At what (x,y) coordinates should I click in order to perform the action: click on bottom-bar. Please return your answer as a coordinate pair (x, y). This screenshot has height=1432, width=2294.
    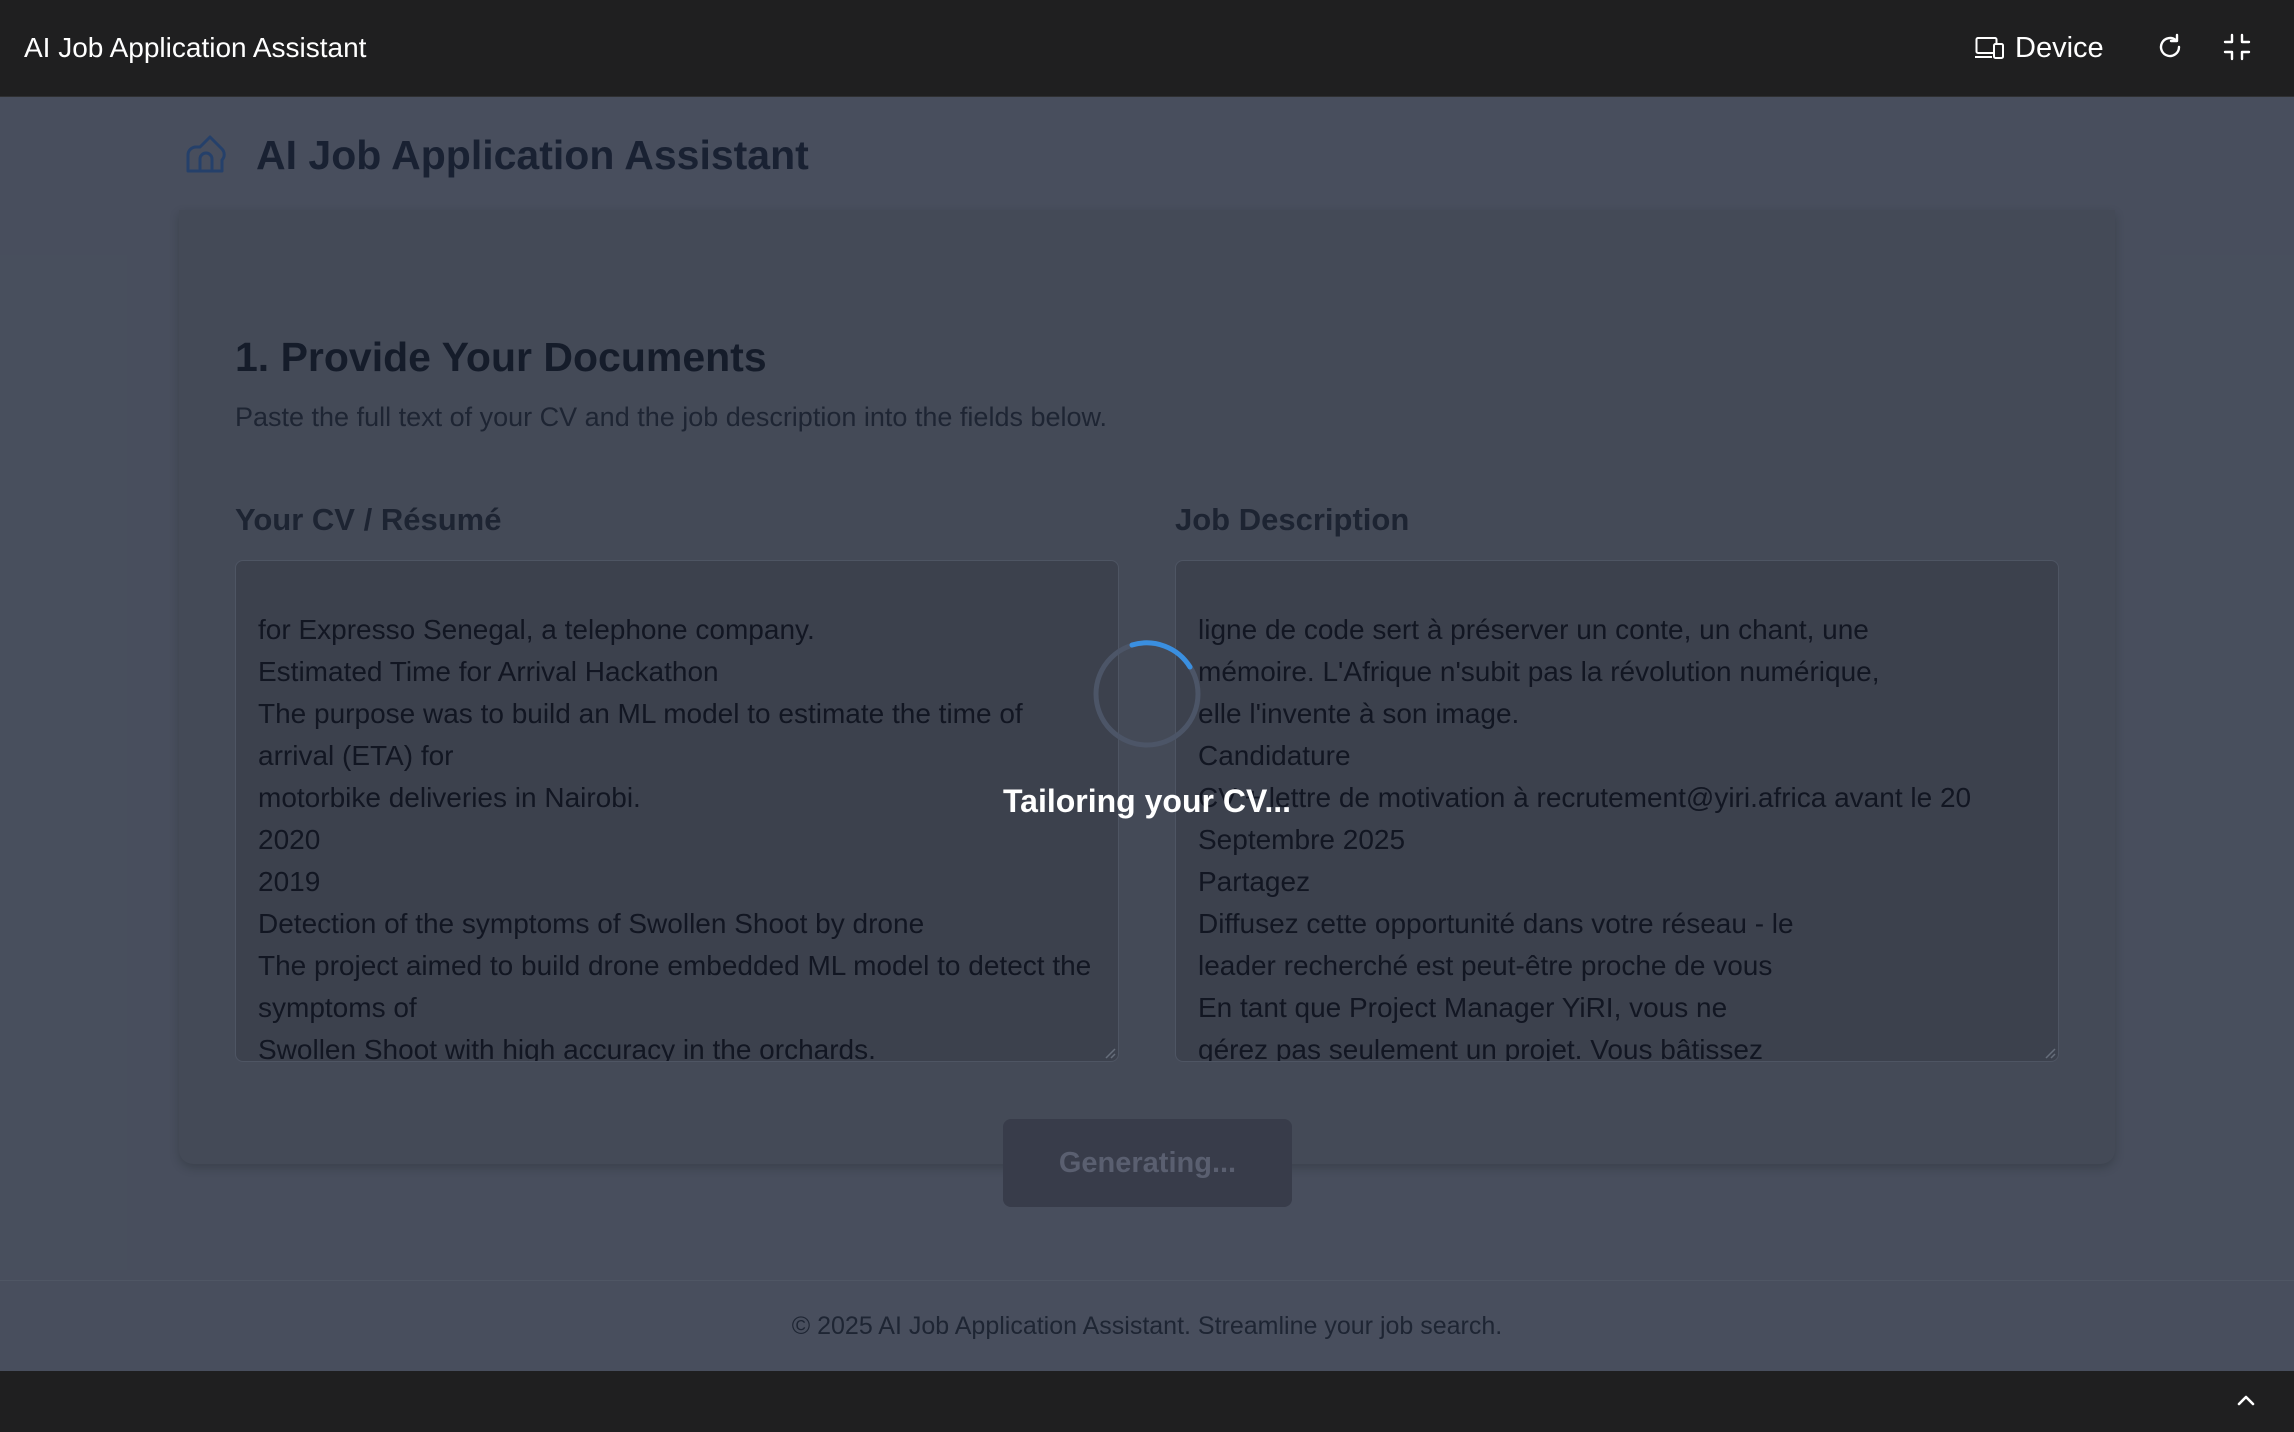
    Looking at the image, I should click on (1147, 1401).